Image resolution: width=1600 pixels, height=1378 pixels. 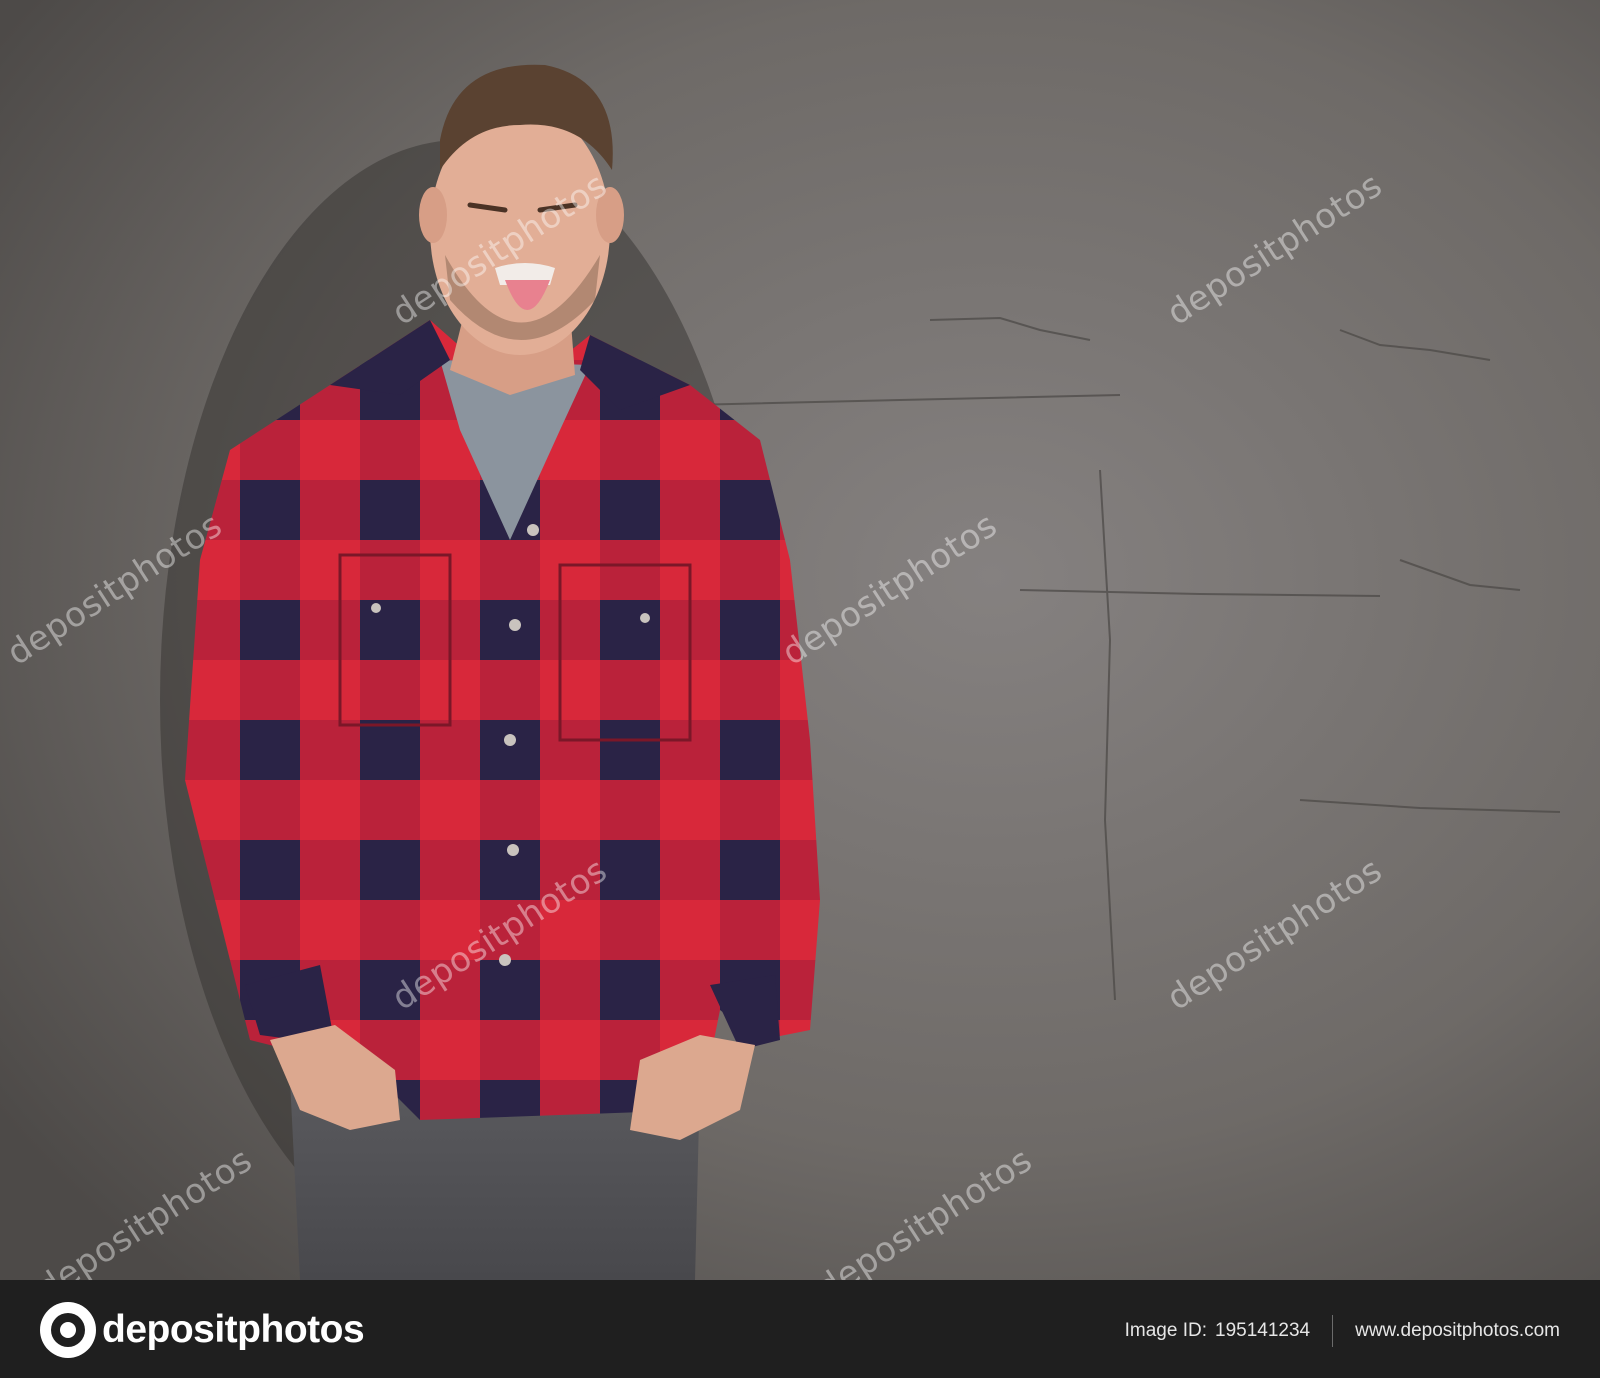 I want to click on logo-icon, so click(x=68, y=1330).